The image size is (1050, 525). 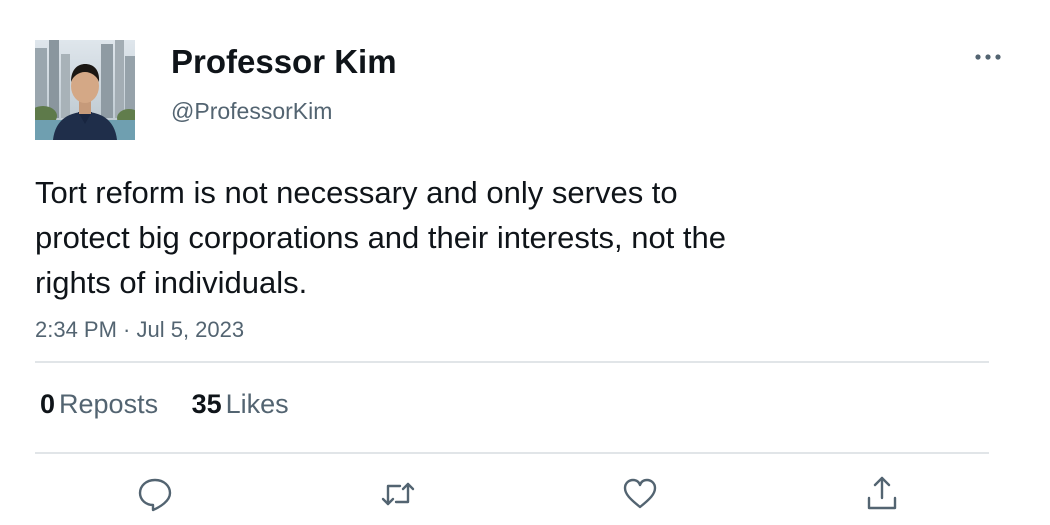 I want to click on author-display-name: Professor Kim, so click(x=284, y=62).